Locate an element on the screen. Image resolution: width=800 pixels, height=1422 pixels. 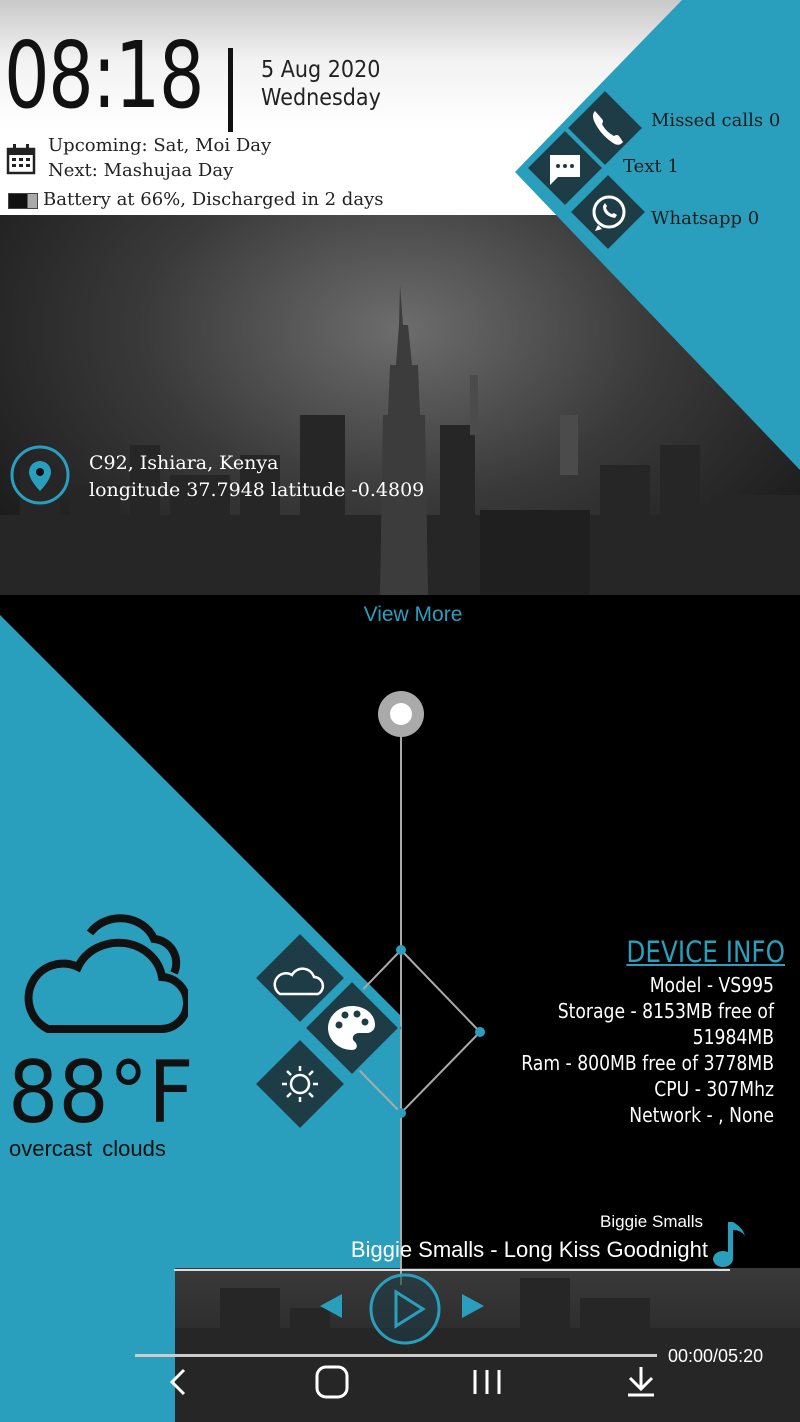
location-pin-icon is located at coordinates (40, 475).